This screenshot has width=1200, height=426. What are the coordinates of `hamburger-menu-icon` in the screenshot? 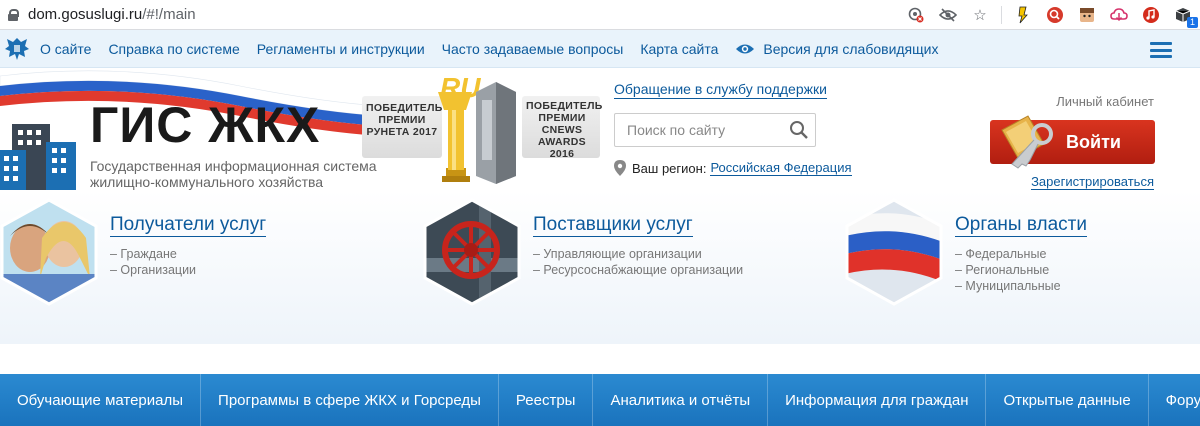 It's located at (1161, 50).